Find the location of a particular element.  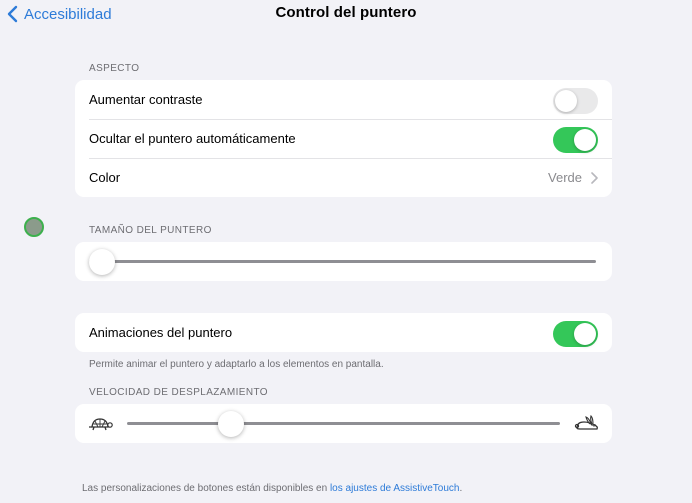

tamano-card is located at coordinates (343, 261).